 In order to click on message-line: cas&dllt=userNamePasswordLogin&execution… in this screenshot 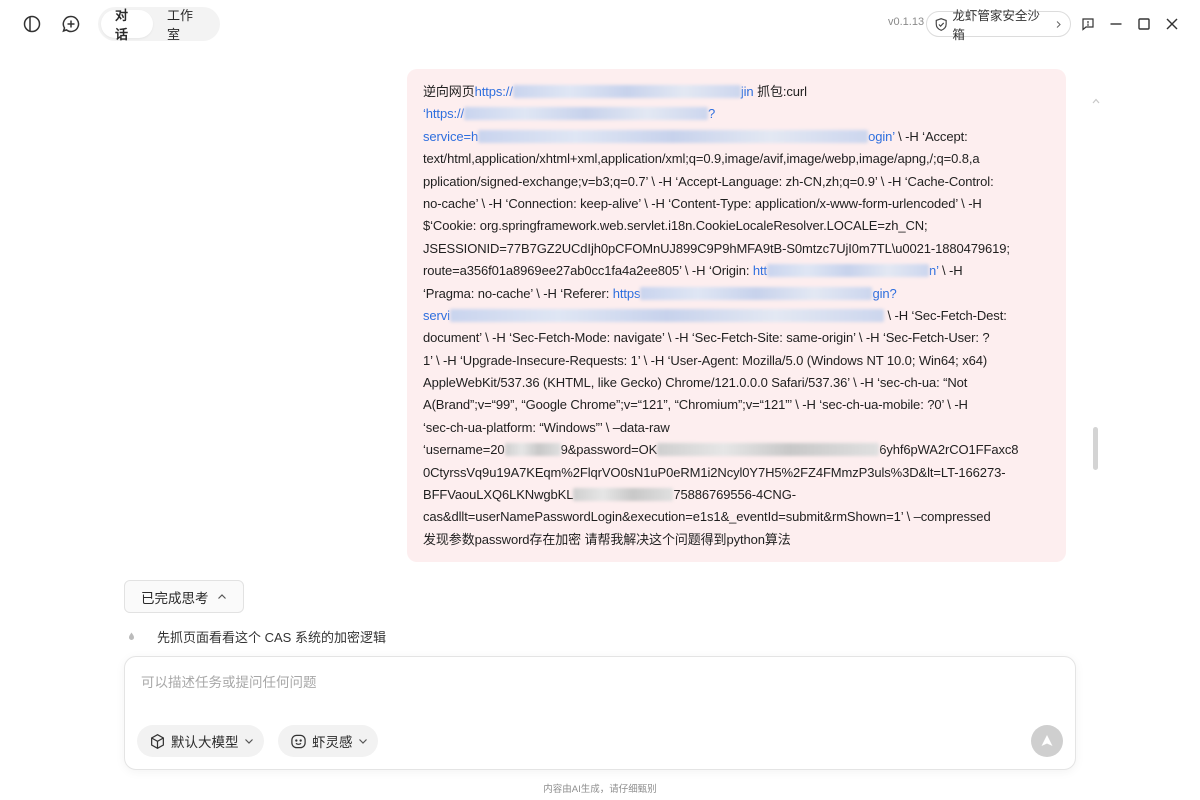, I will do `click(707, 517)`.